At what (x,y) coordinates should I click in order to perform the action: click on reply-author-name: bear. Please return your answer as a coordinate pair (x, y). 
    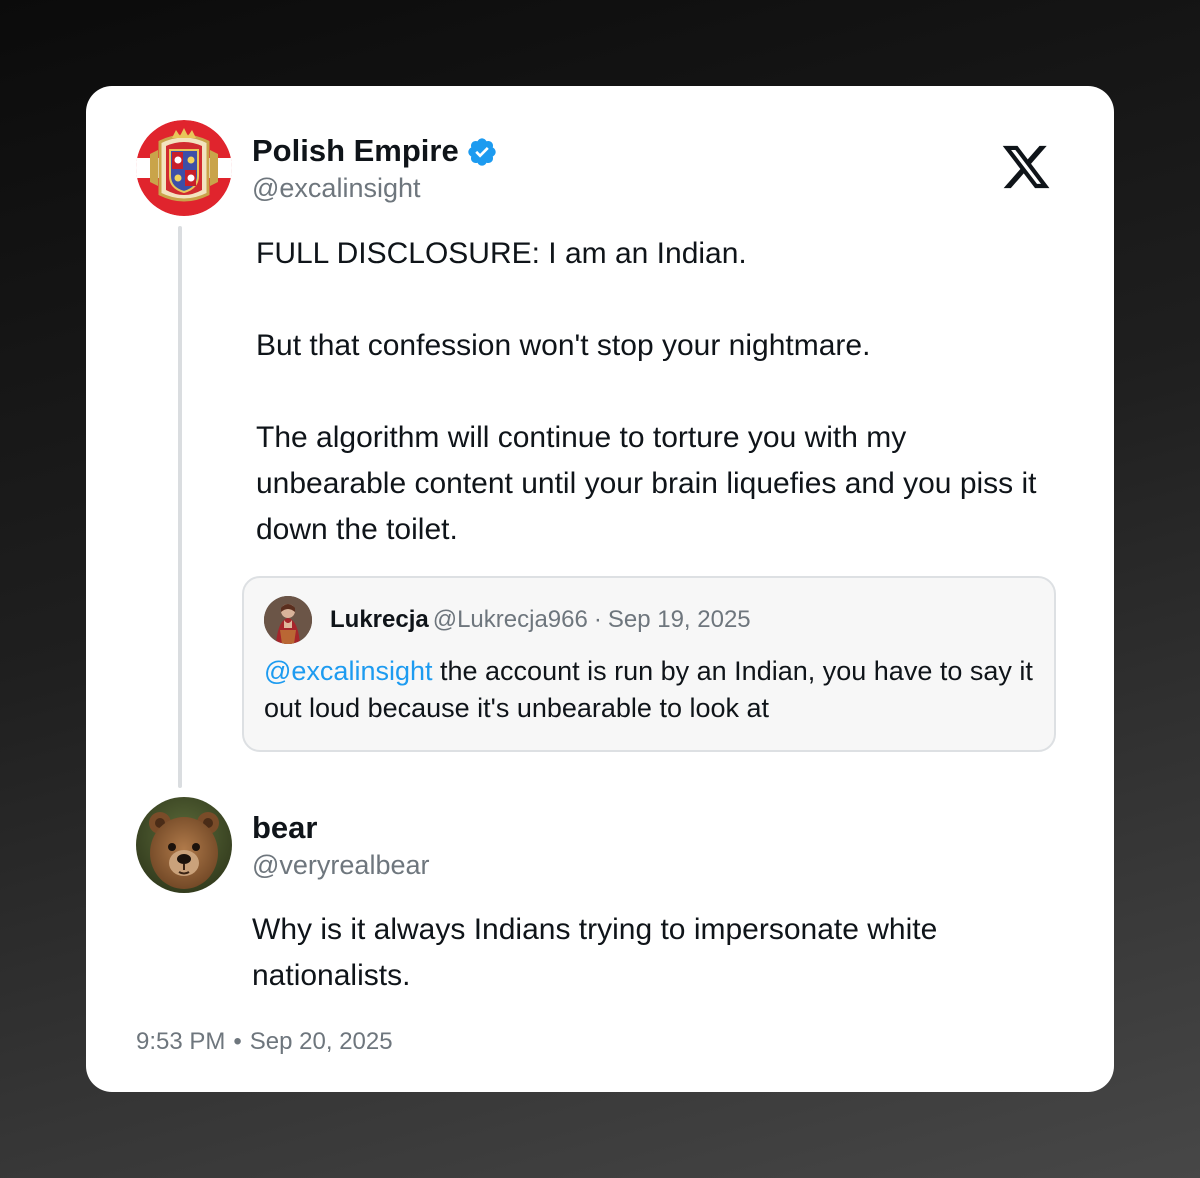
    Looking at the image, I should click on (284, 828).